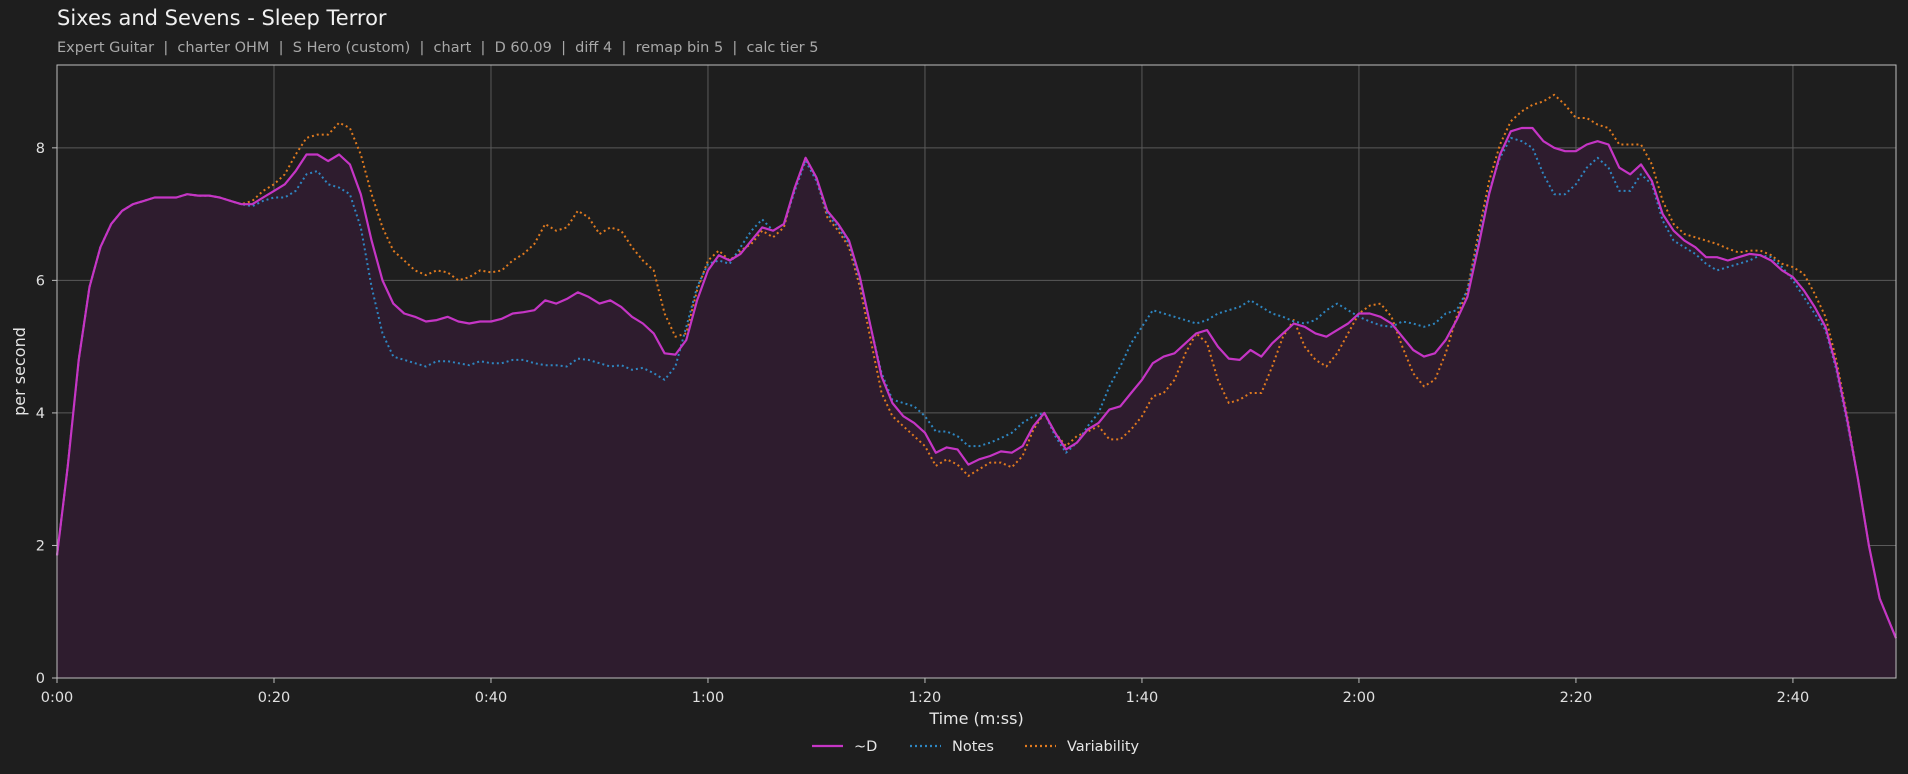 Image resolution: width=1908 pixels, height=774 pixels. Describe the element at coordinates (1576, 698) in the screenshot. I see `x-tick-label: 2:20` at that location.